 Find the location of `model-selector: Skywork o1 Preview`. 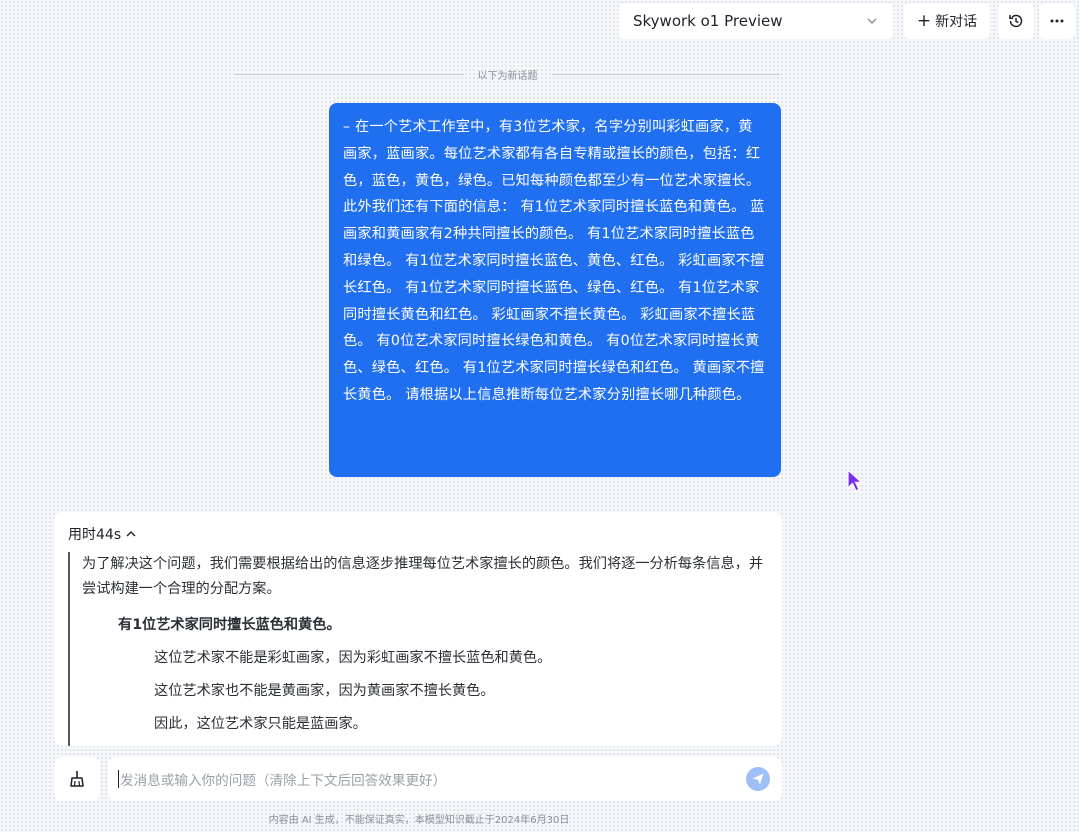

model-selector: Skywork o1 Preview is located at coordinates (756, 21).